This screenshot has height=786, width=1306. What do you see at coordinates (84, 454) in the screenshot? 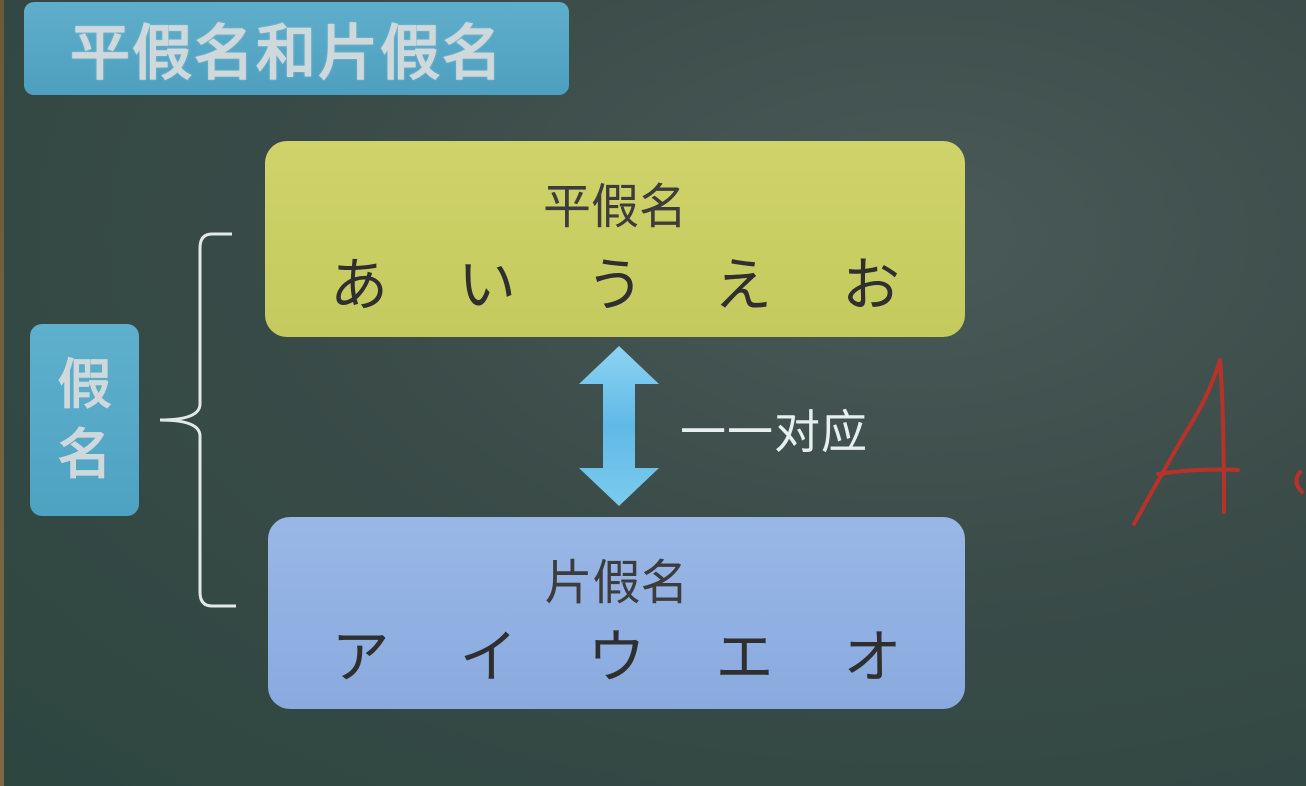
I see `kana-side-char-2: 名` at bounding box center [84, 454].